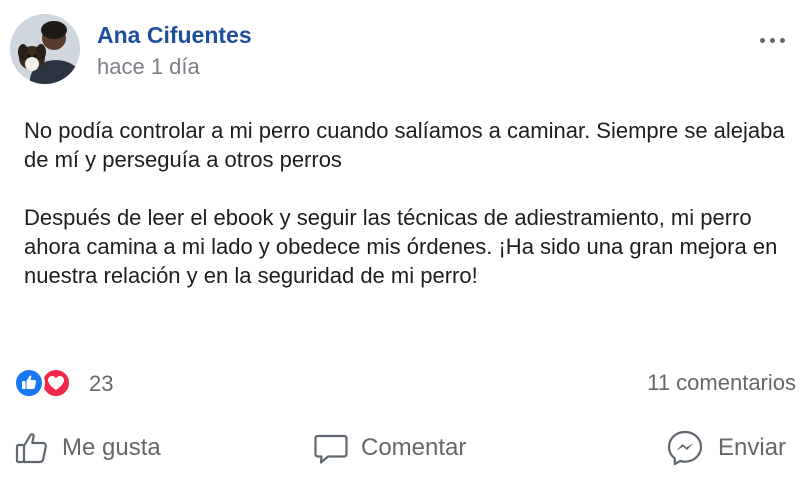 Image resolution: width=810 pixels, height=481 pixels. What do you see at coordinates (405, 50) in the screenshot?
I see `post-header: Ana Cifuentes hace 1 día` at bounding box center [405, 50].